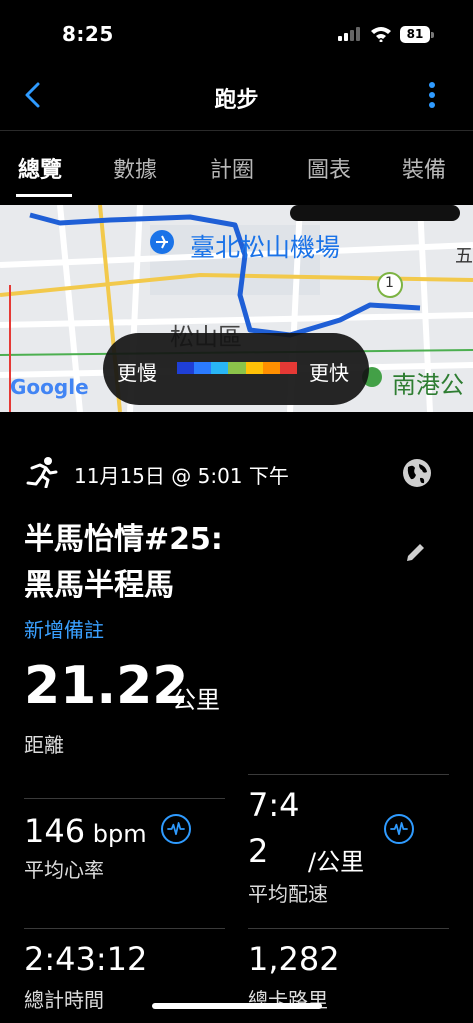 The width and height of the screenshot is (473, 1023). I want to click on running-icon, so click(42, 472).